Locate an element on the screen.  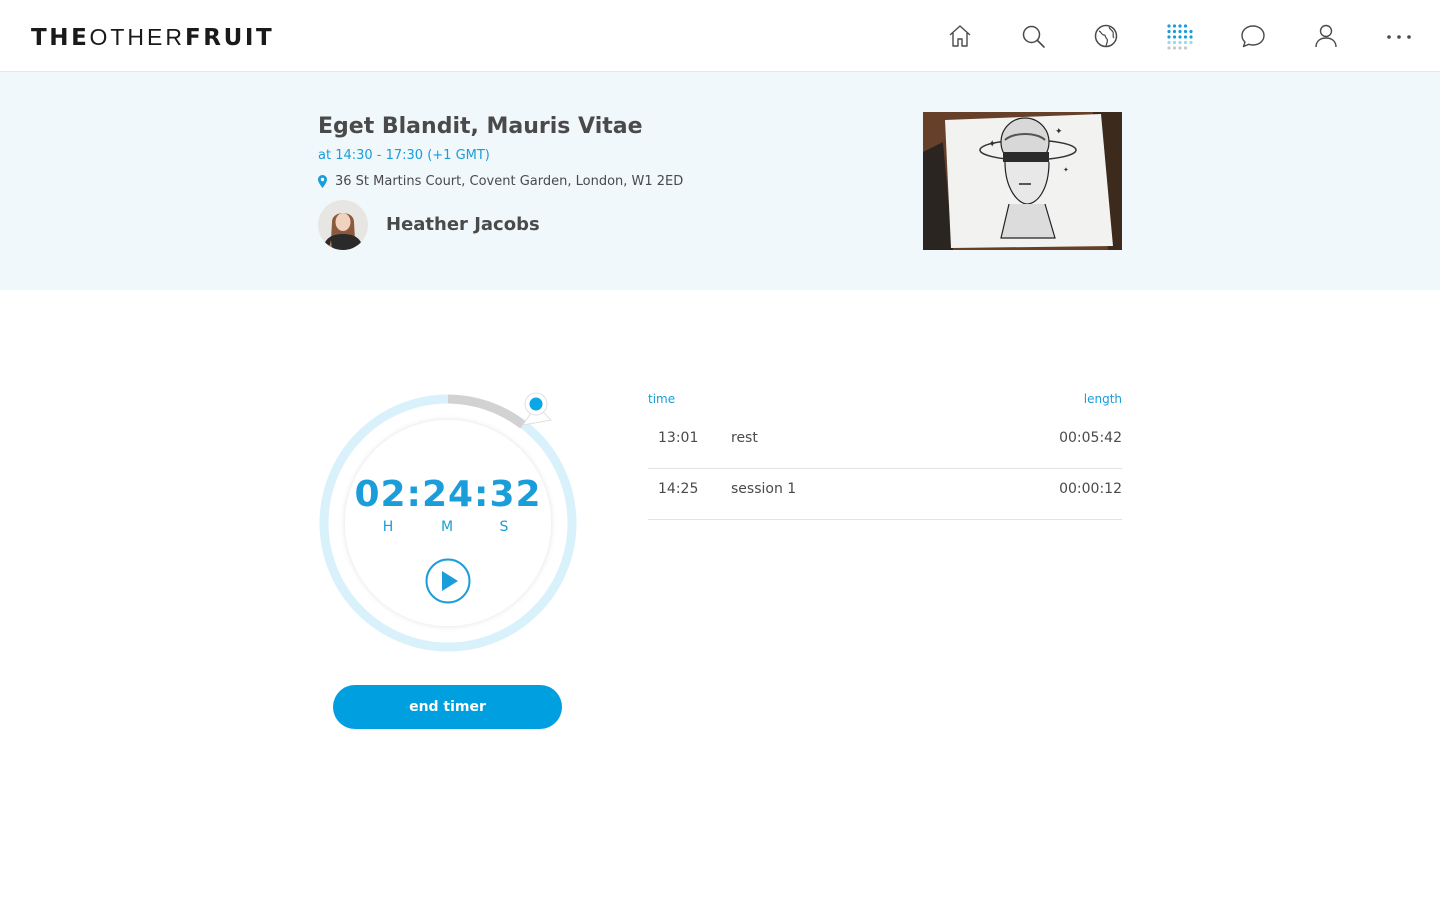
top-navigation-bar: THEOTHERFRUIT is located at coordinates (720, 36).